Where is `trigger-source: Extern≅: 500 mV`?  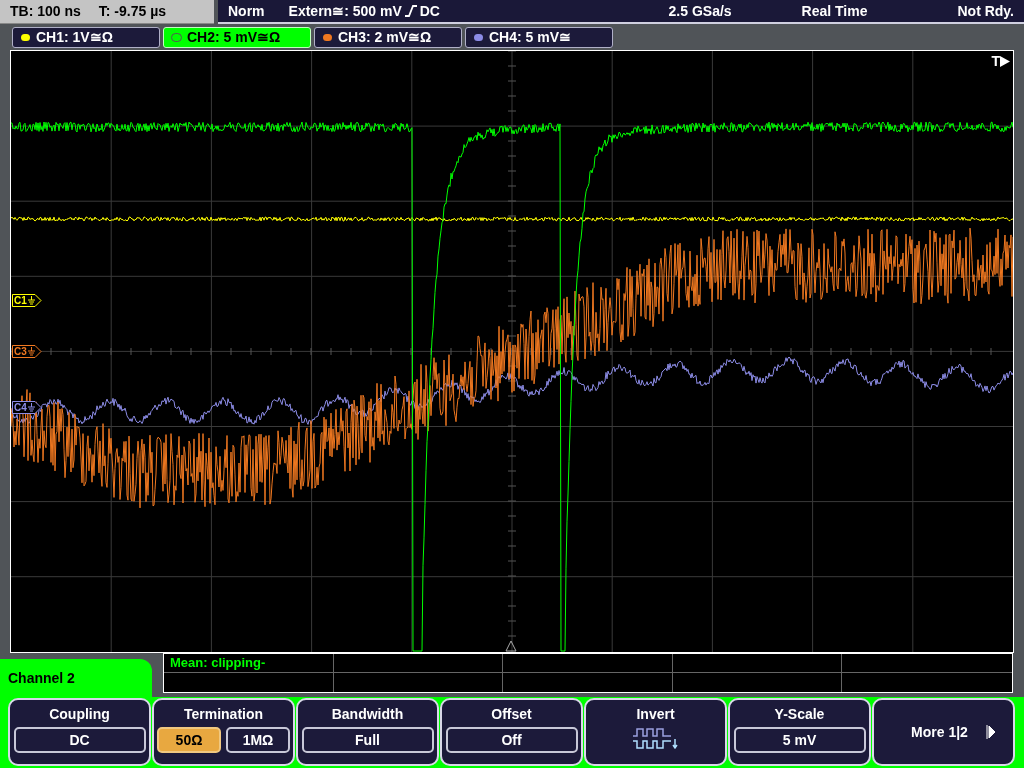
trigger-source: Extern≅: 500 mV is located at coordinates (345, 11).